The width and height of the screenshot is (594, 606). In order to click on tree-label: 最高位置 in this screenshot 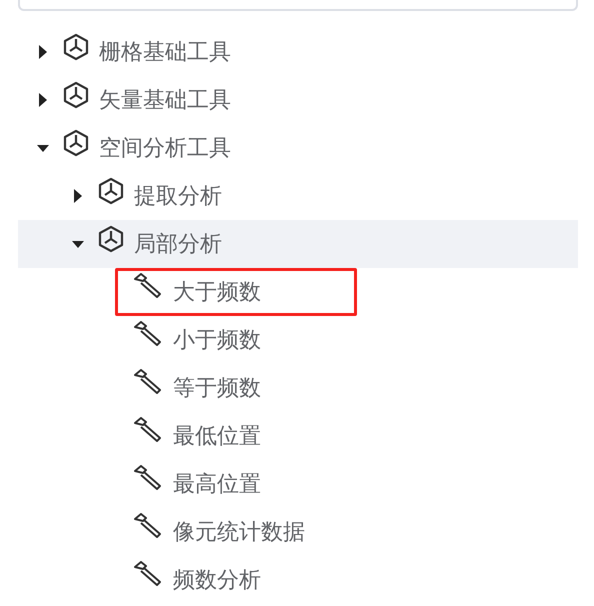, I will do `click(217, 485)`.